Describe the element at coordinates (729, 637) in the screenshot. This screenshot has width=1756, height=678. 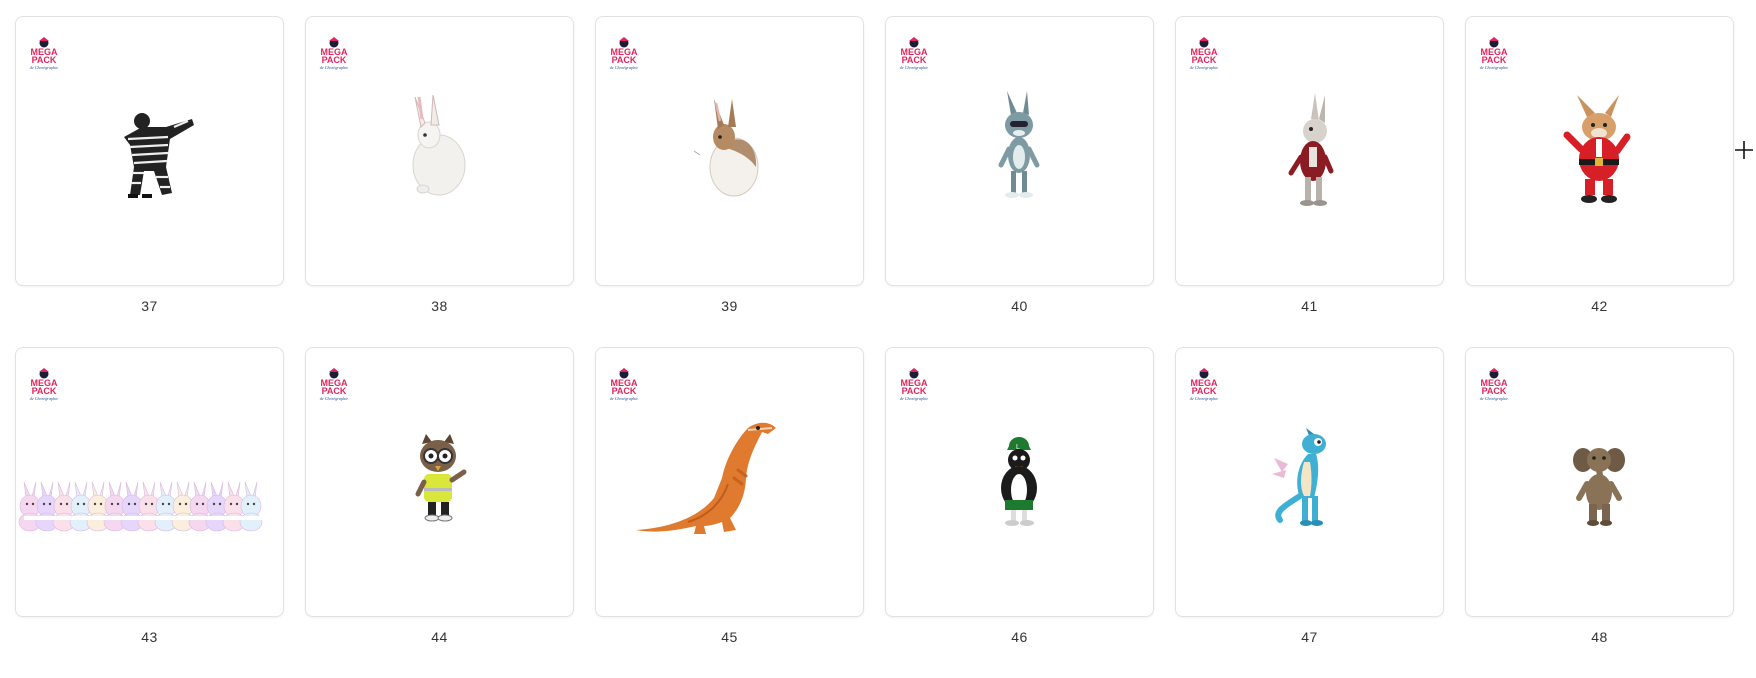
I see `thumbnail-number: 45` at that location.